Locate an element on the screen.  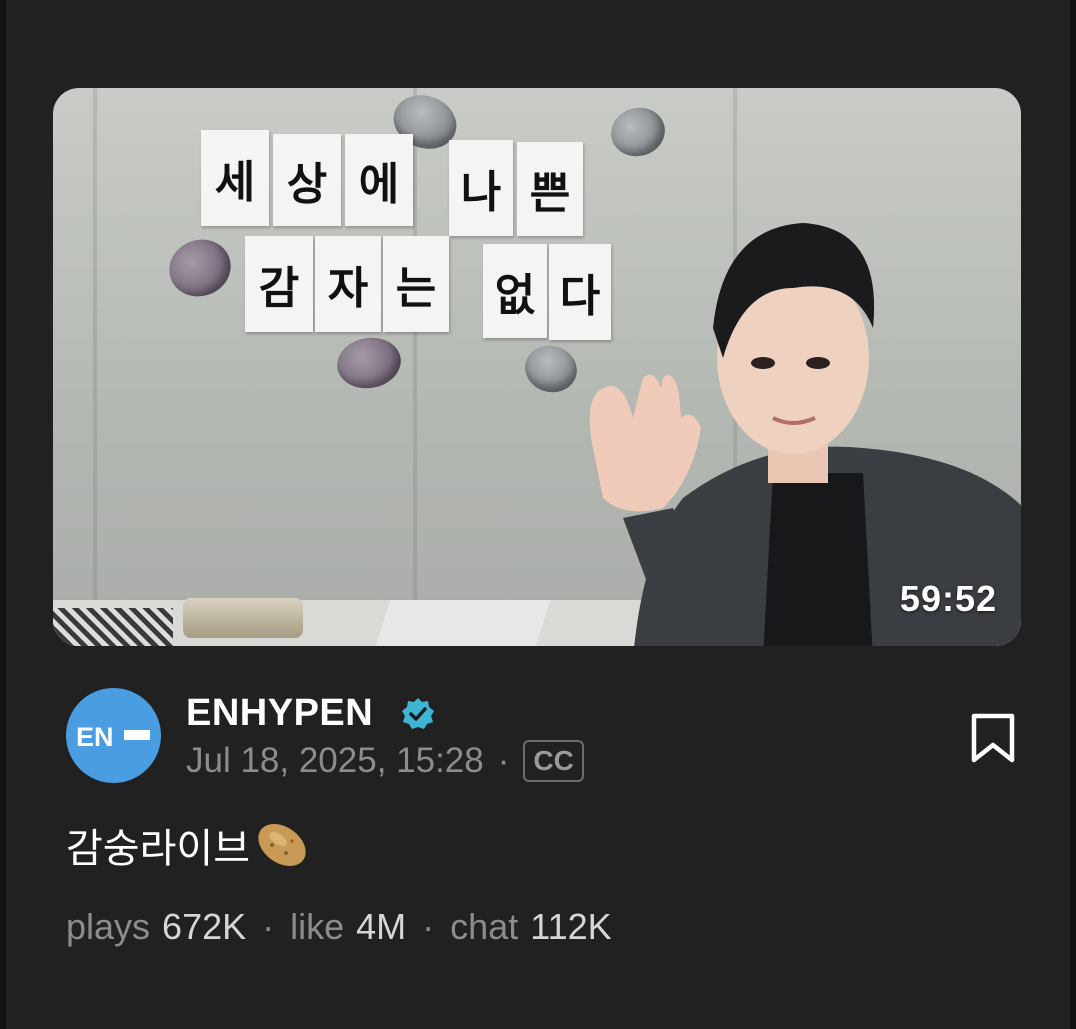
post-meta: Jul 18, 2025, 15:28 · CC is located at coordinates (385, 761).